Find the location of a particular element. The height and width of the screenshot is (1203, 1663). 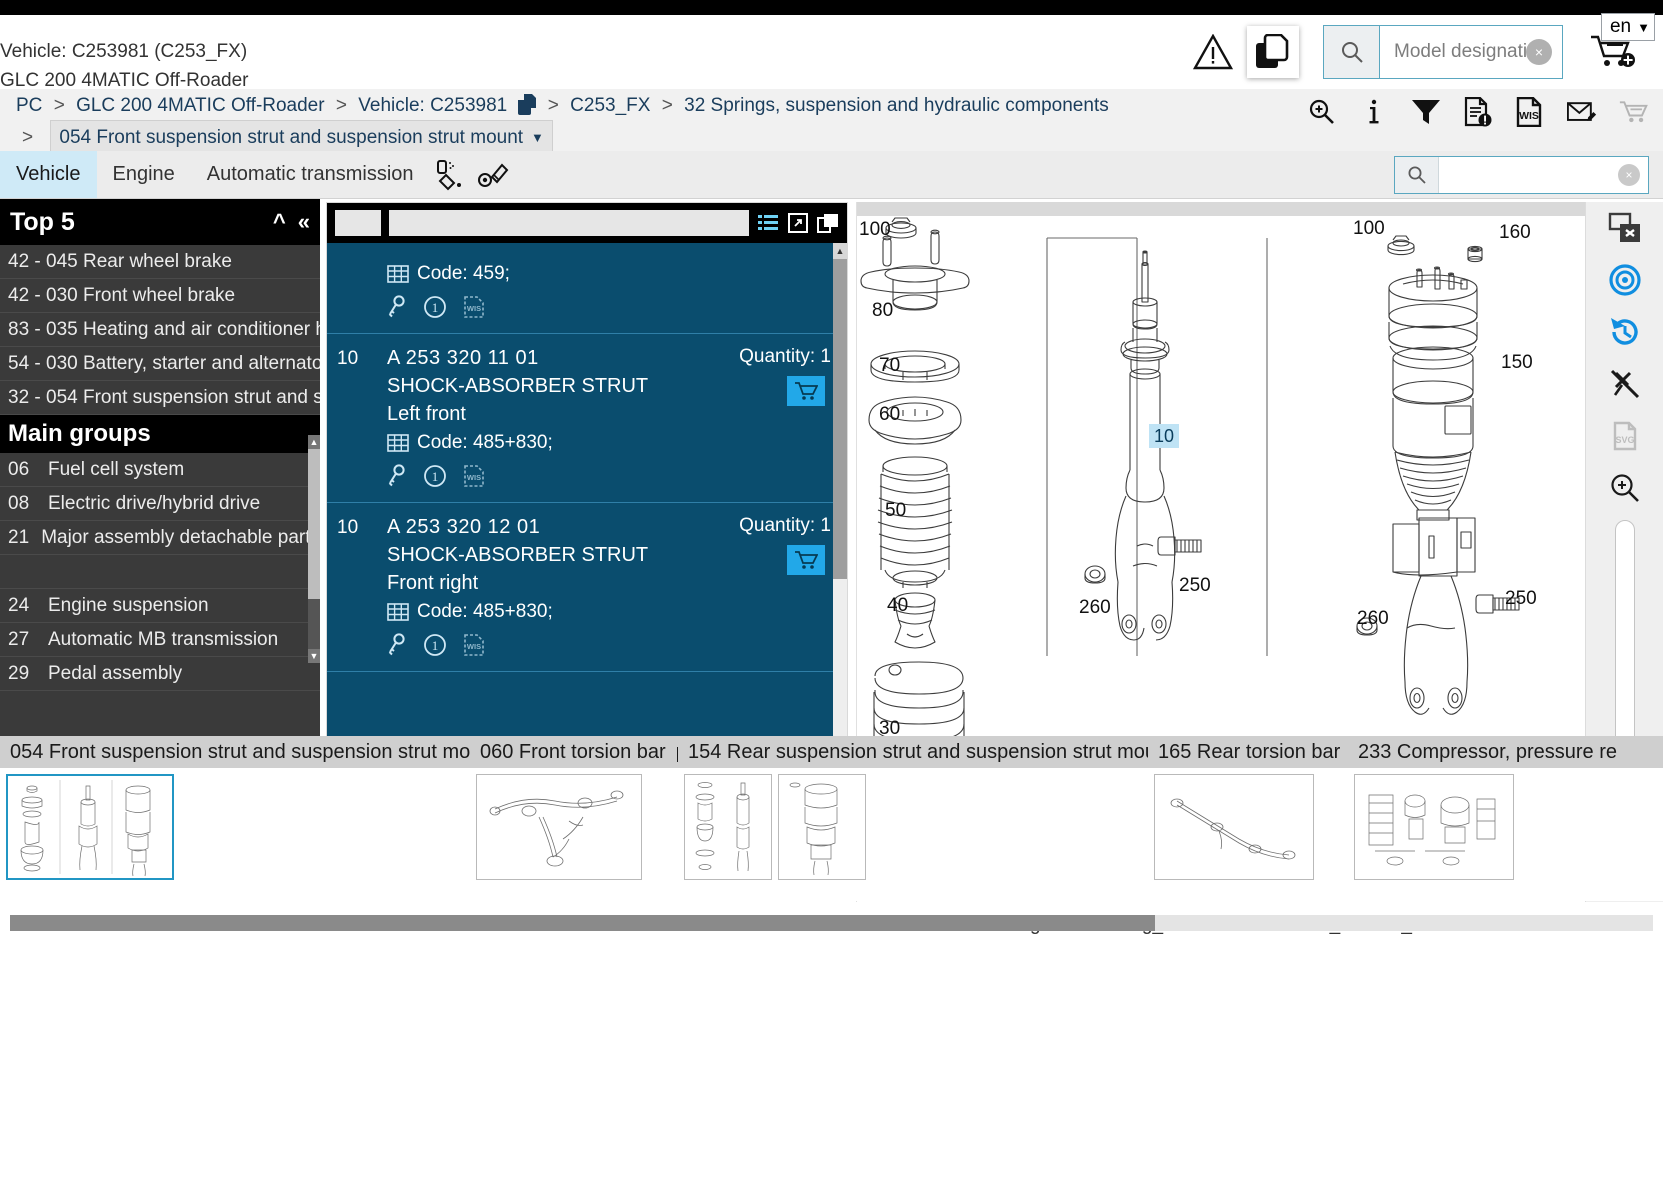

main-group-item-1: 08 Electric drive/hybrid drive is located at coordinates (160, 504).